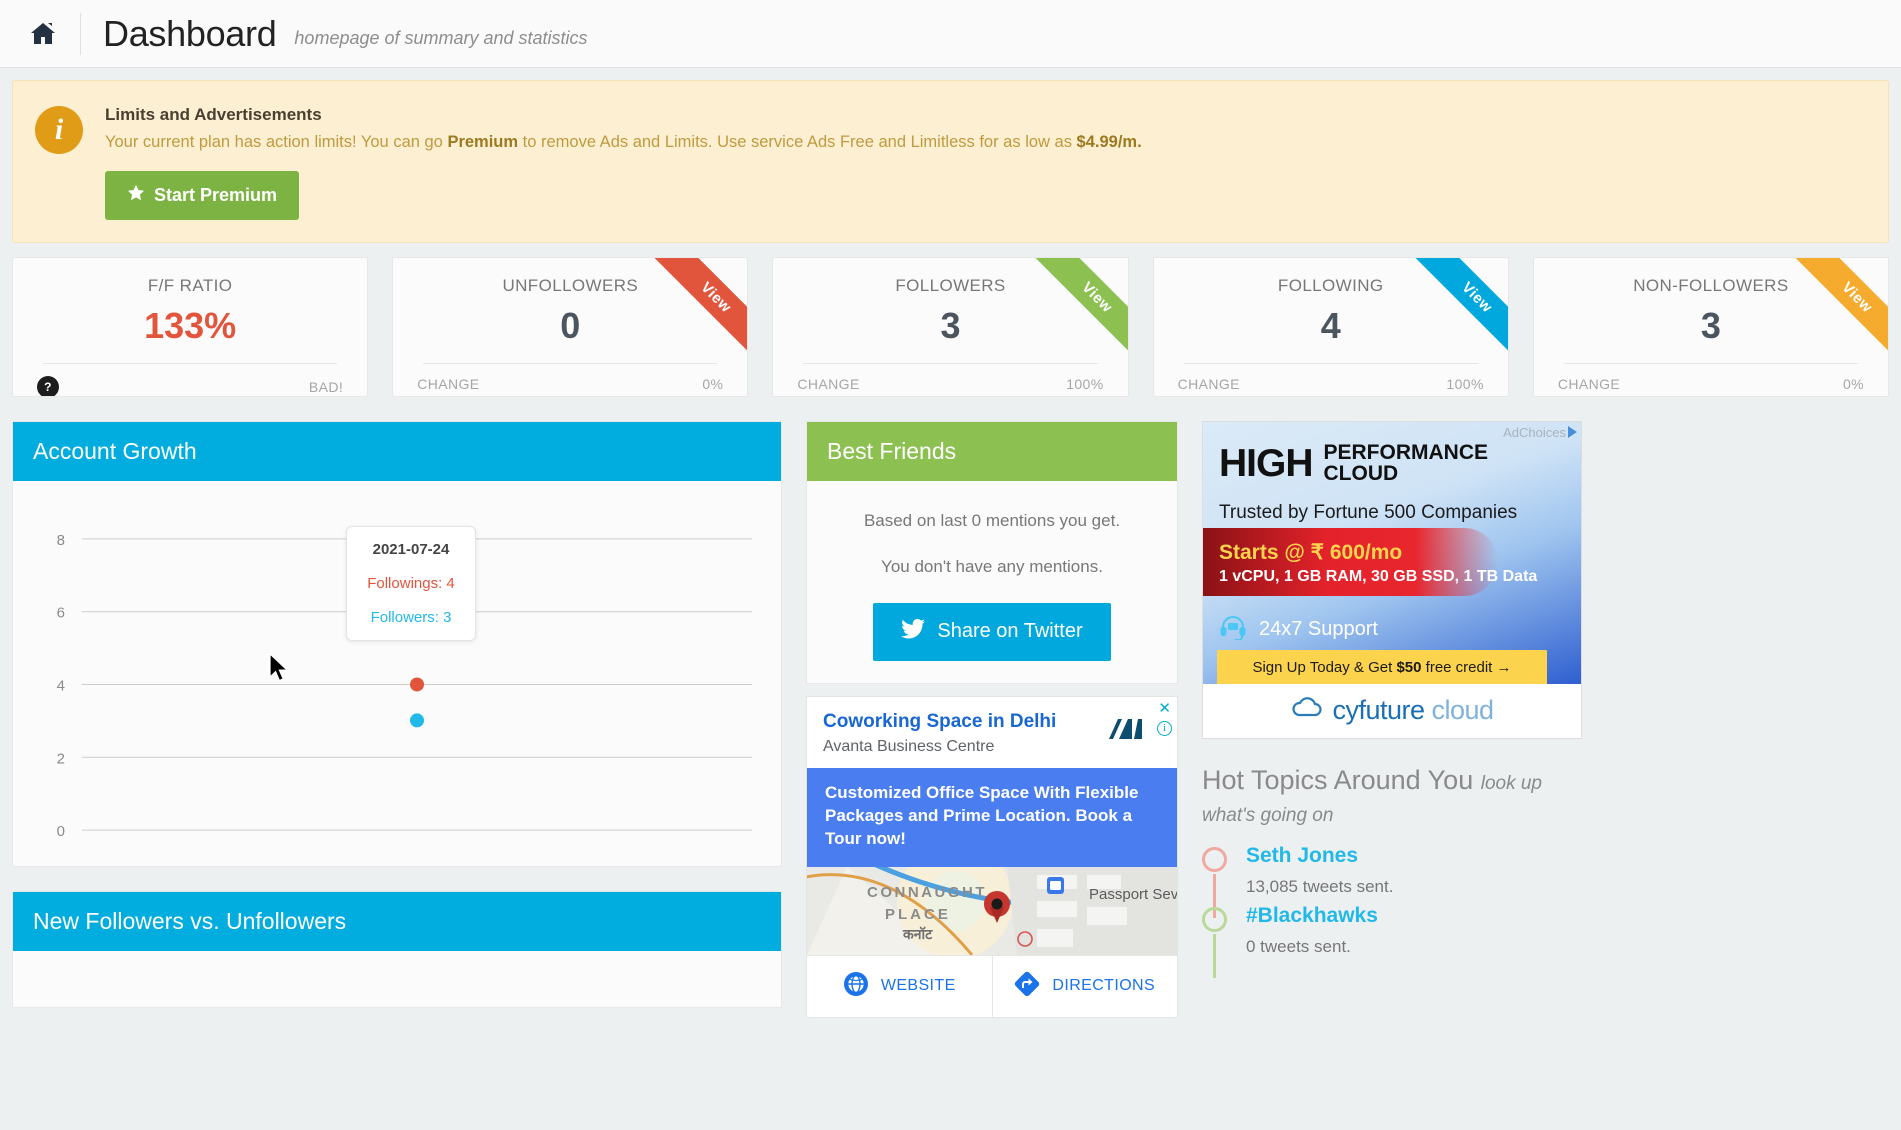 This screenshot has width=1901, height=1130. Describe the element at coordinates (992, 520) in the screenshot. I see `best-friends-line1: Based on last 0 mentions you get.` at that location.